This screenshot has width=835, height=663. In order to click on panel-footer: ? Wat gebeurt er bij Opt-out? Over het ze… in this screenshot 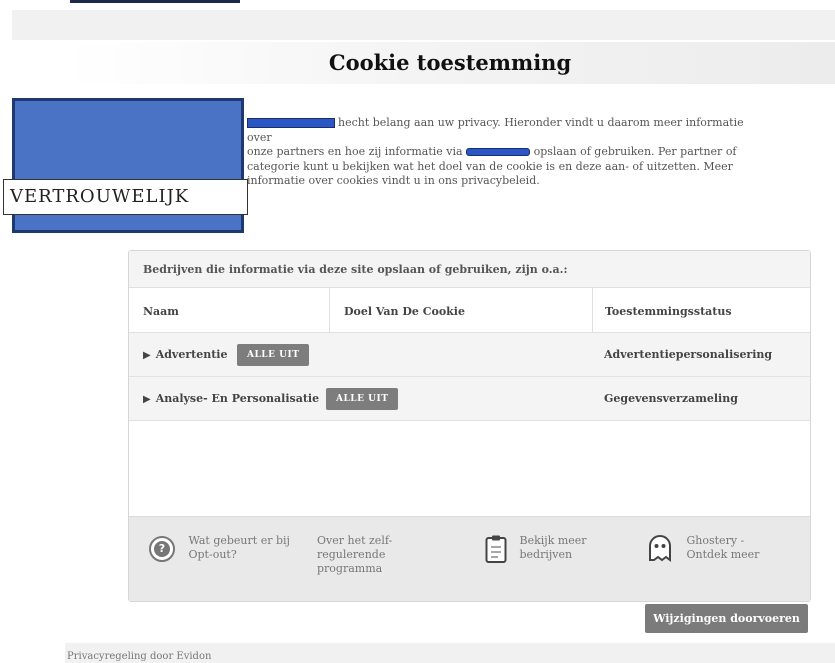, I will do `click(469, 558)`.